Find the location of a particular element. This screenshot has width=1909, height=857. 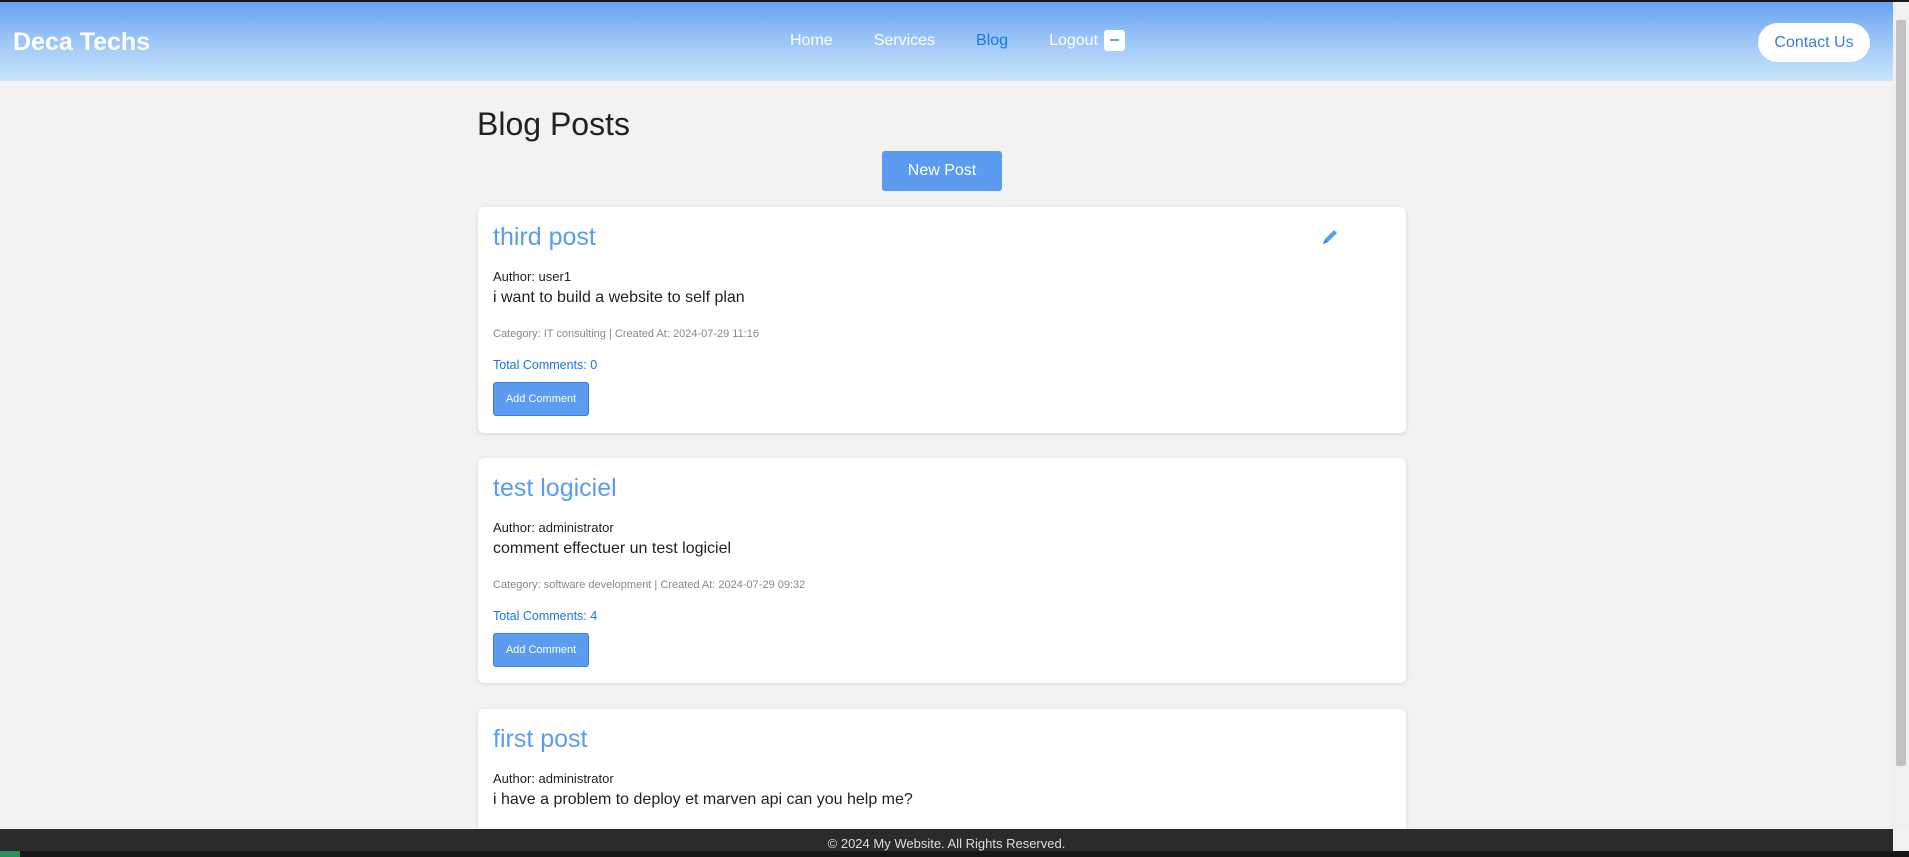

post-body: i want to build a website to self plan is located at coordinates (619, 297).